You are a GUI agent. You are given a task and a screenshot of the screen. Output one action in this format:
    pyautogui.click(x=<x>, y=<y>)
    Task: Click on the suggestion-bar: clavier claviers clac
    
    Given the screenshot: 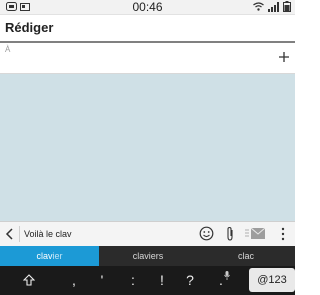 What is the action you would take?
    pyautogui.click(x=147, y=256)
    